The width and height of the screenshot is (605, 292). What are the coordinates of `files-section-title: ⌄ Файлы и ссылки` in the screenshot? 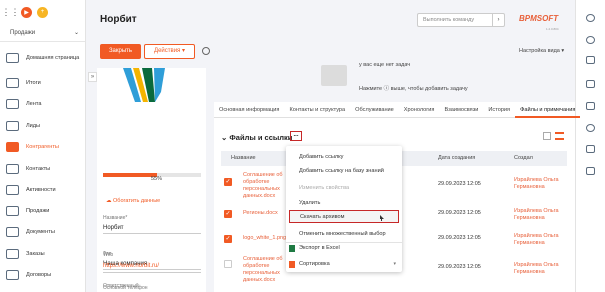 It's located at (256, 137).